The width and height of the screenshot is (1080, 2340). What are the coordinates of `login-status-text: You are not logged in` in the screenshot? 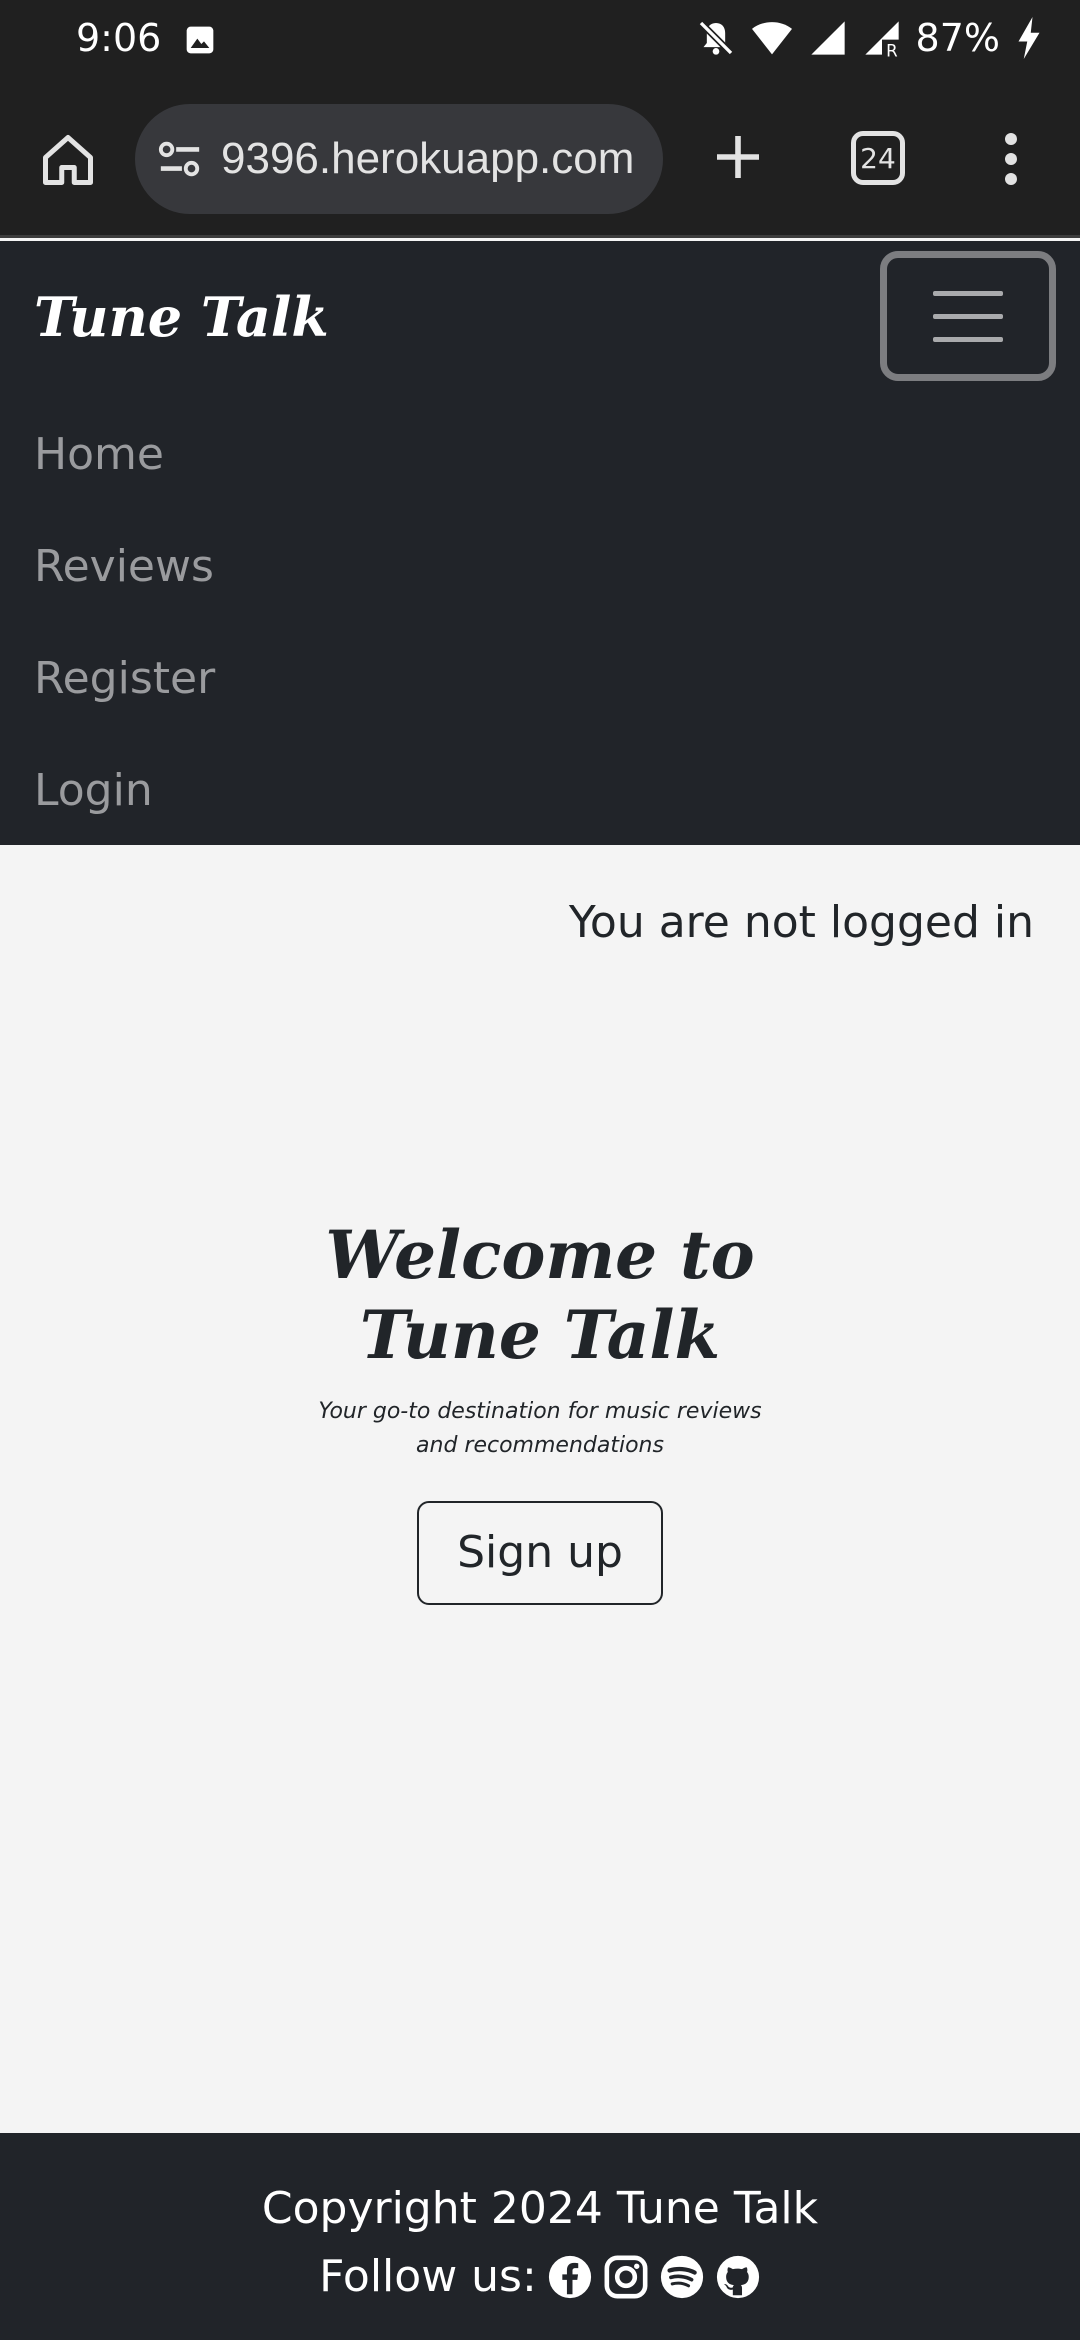 It's located at (801, 922).